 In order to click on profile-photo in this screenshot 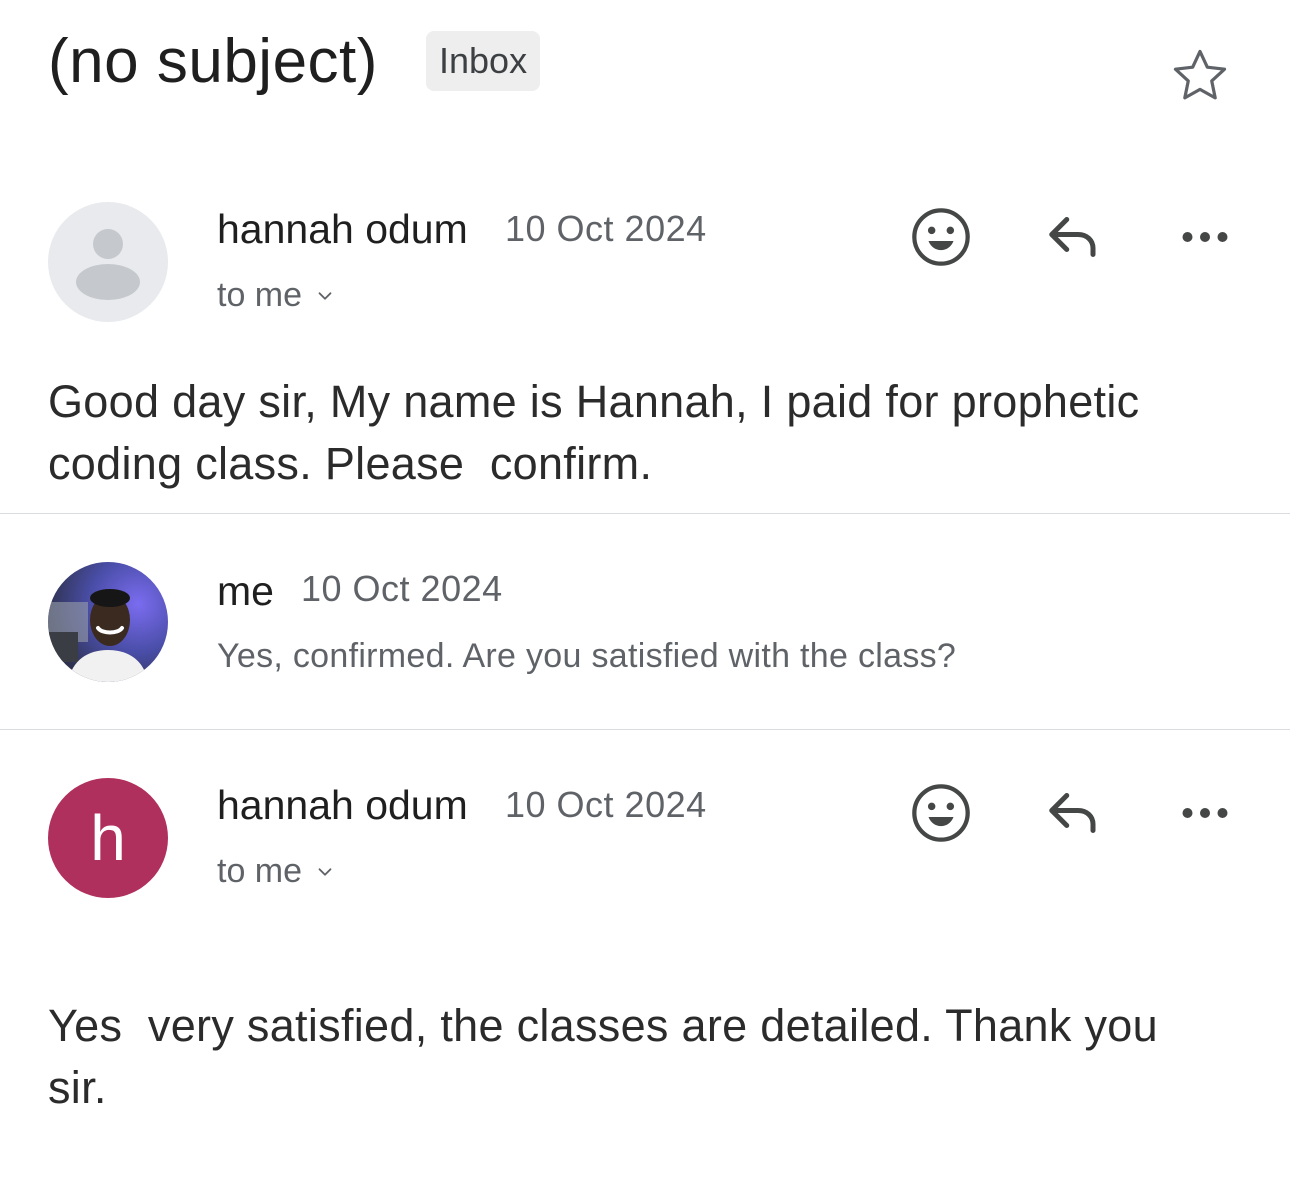, I will do `click(108, 622)`.